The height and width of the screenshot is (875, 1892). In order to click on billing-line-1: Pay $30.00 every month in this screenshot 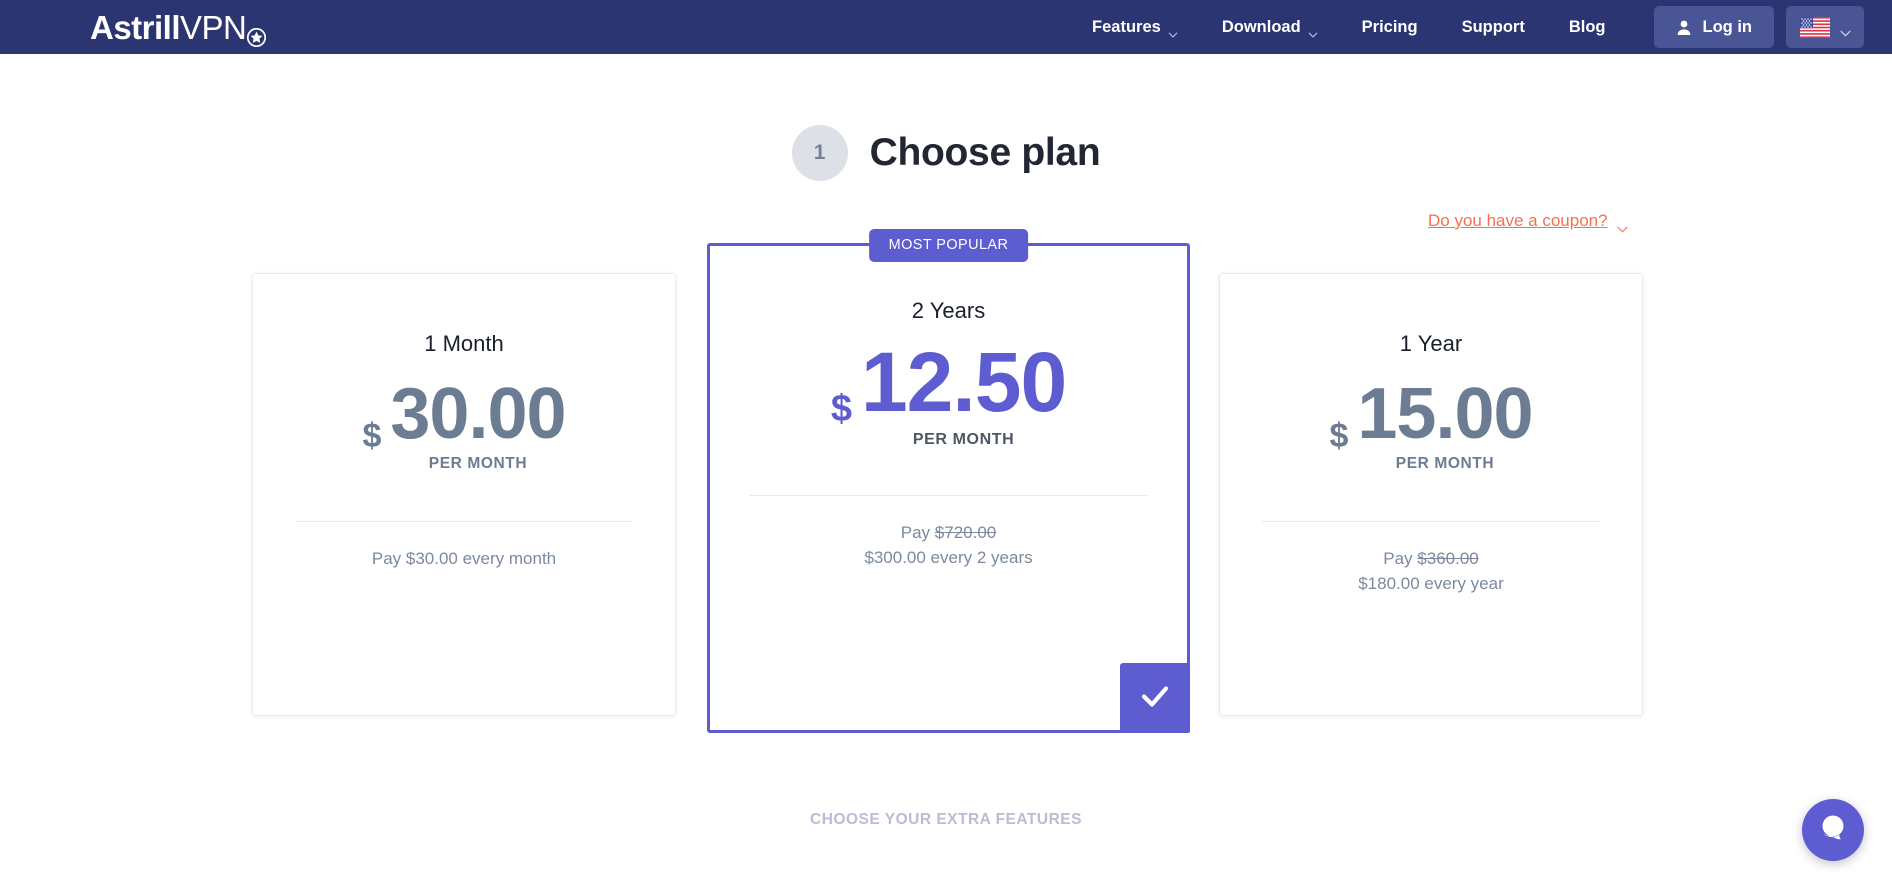, I will do `click(464, 559)`.